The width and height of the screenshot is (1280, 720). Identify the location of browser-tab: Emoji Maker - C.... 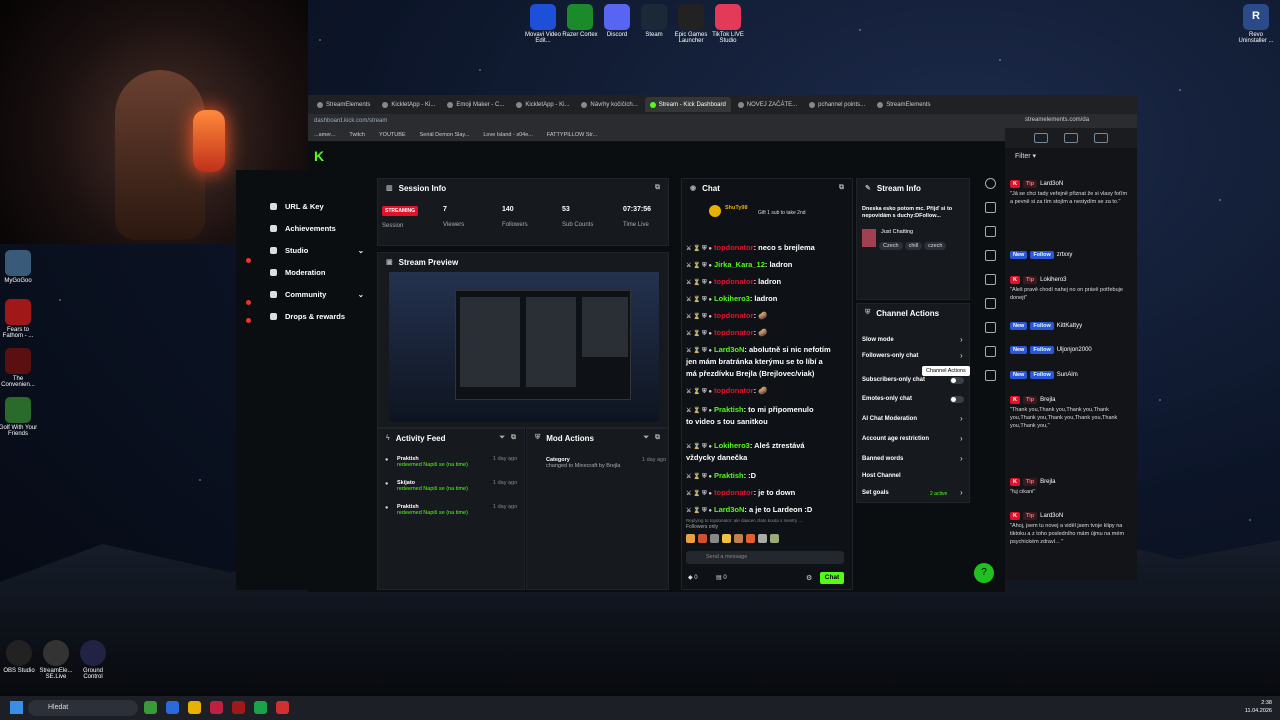
(475, 104).